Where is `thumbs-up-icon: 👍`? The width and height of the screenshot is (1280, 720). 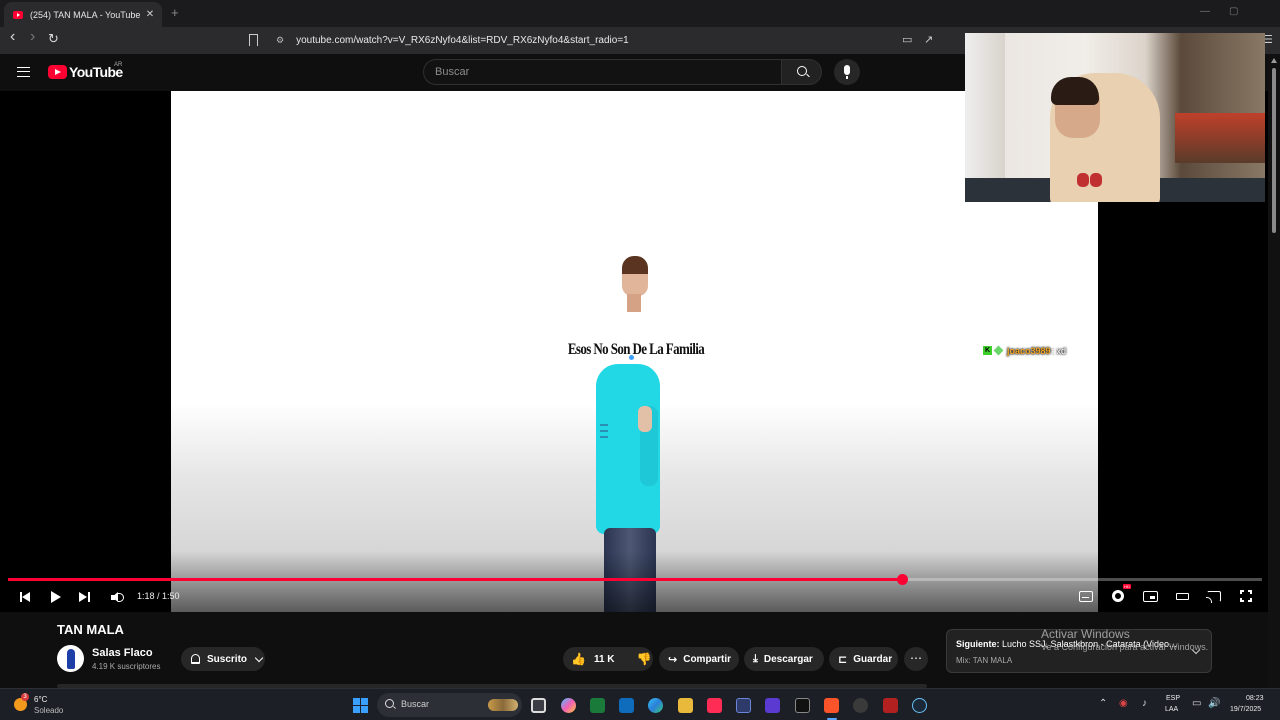 thumbs-up-icon: 👍 is located at coordinates (578, 659).